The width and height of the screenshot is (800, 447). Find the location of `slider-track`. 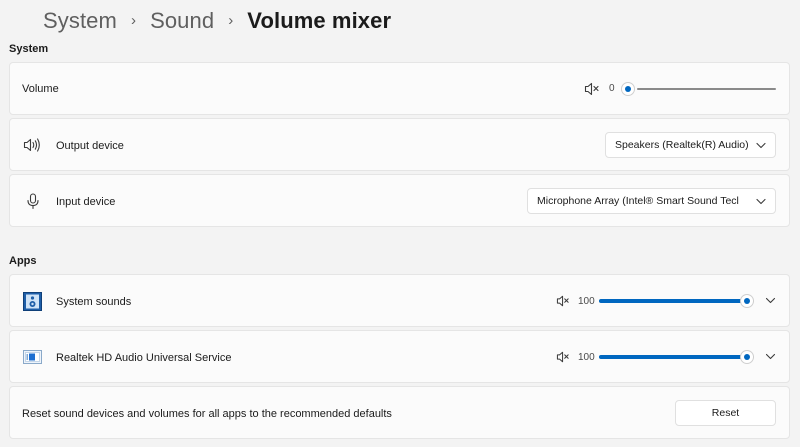

slider-track is located at coordinates (706, 89).